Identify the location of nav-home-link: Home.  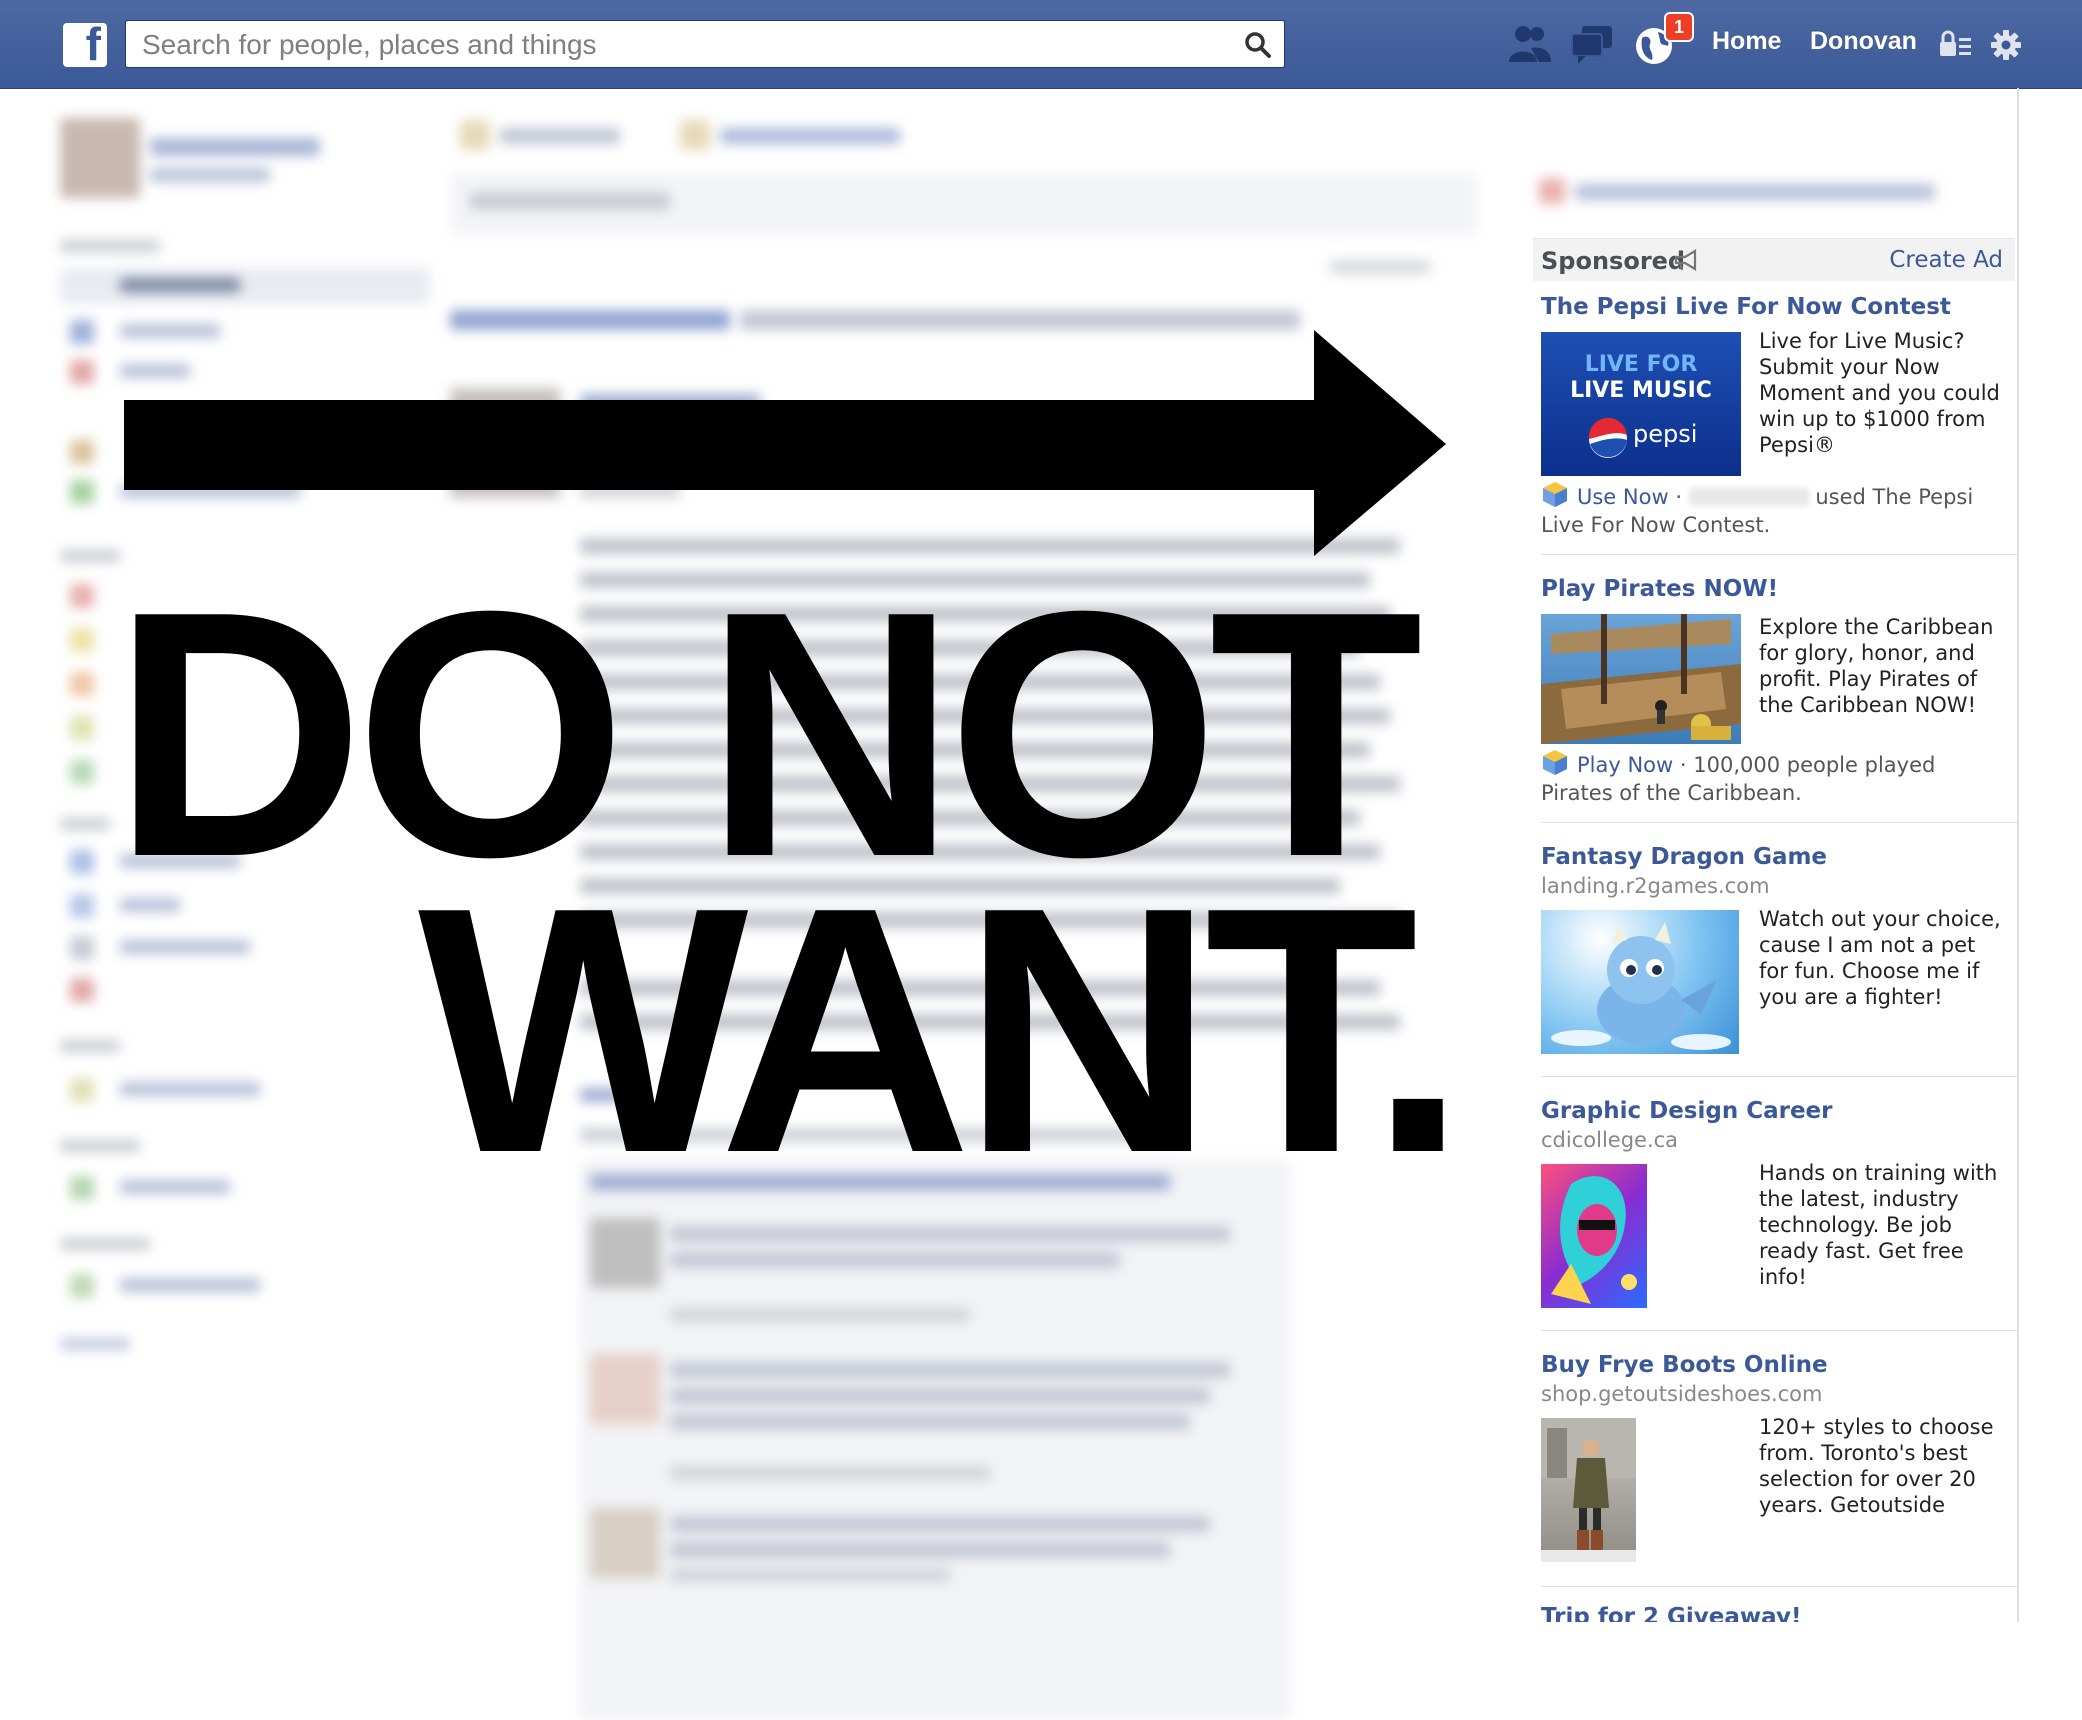
(1746, 41).